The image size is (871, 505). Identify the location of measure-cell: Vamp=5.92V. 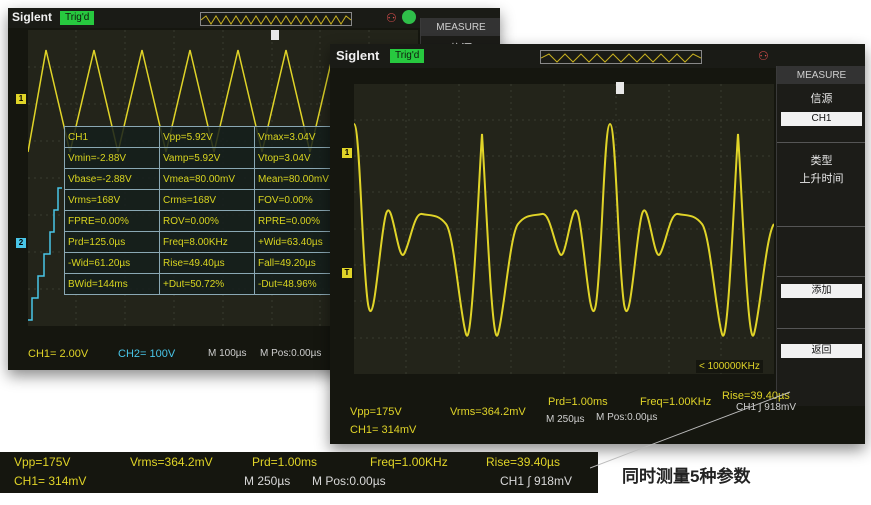
(207, 158).